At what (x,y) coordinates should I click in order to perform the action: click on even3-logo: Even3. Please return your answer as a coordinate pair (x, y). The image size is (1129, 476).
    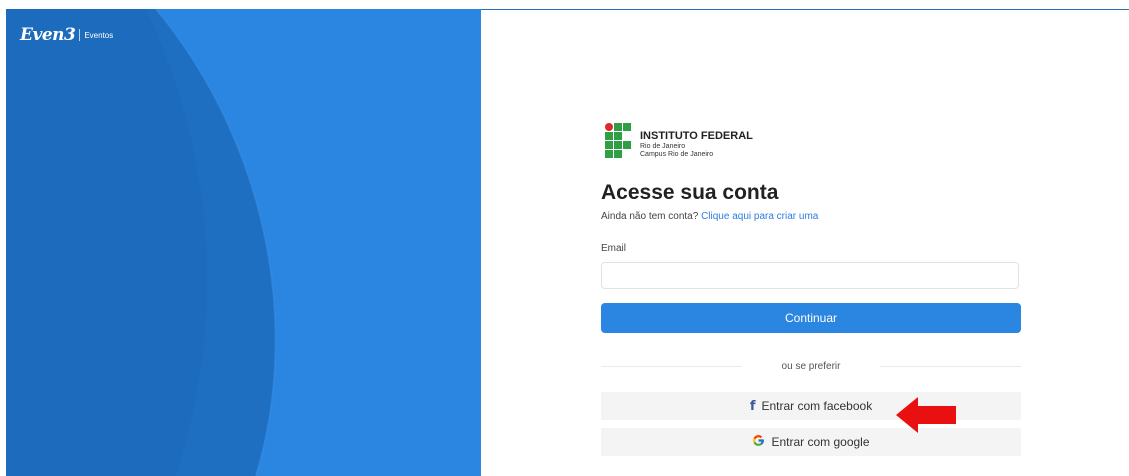
    Looking at the image, I should click on (48, 35).